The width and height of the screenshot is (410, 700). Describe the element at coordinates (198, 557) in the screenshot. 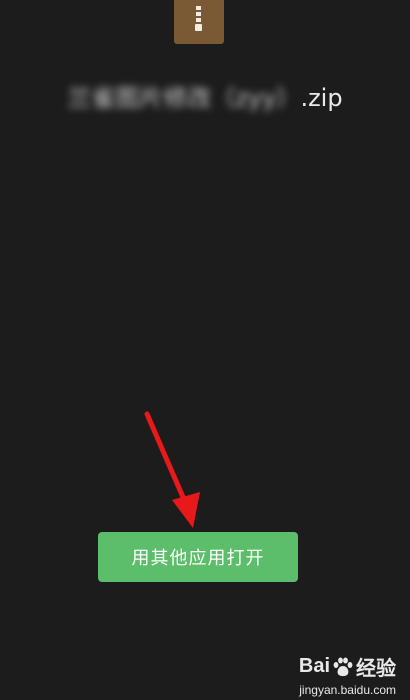

I see `open-with-other-app-button: 用其他应用打开` at that location.